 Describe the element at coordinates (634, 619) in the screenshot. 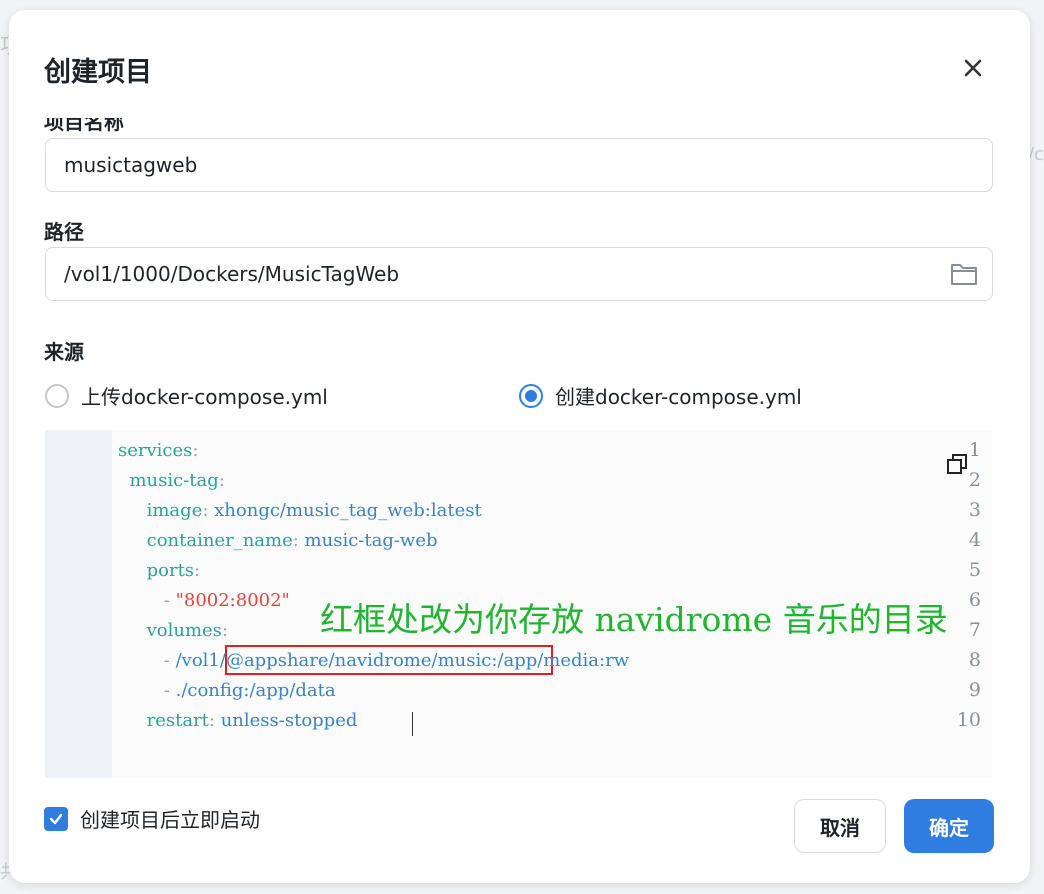

I see `annotation-text: 红框处改为你存放 navidrome 音乐的目录` at that location.